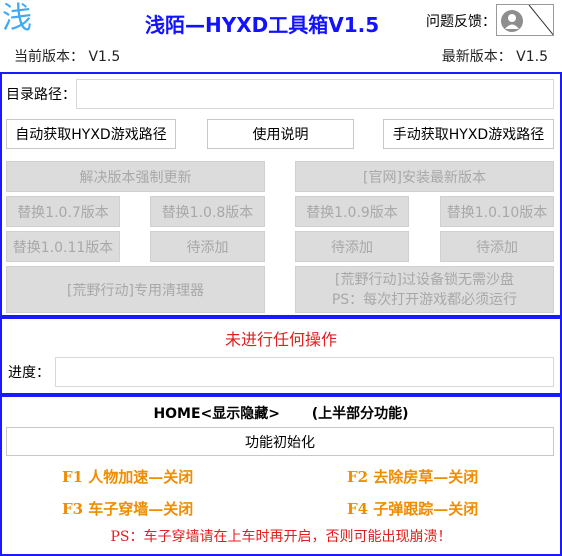 The height and width of the screenshot is (556, 562). I want to click on manual-path-button: 手动获取HYXD游戏路径, so click(468, 134).